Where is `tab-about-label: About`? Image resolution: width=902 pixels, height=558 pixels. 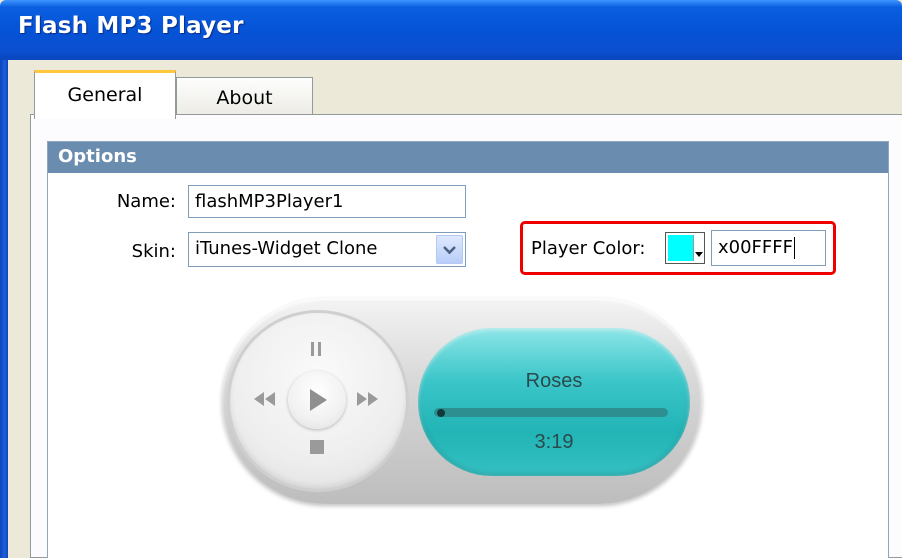
tab-about-label: About is located at coordinates (244, 98).